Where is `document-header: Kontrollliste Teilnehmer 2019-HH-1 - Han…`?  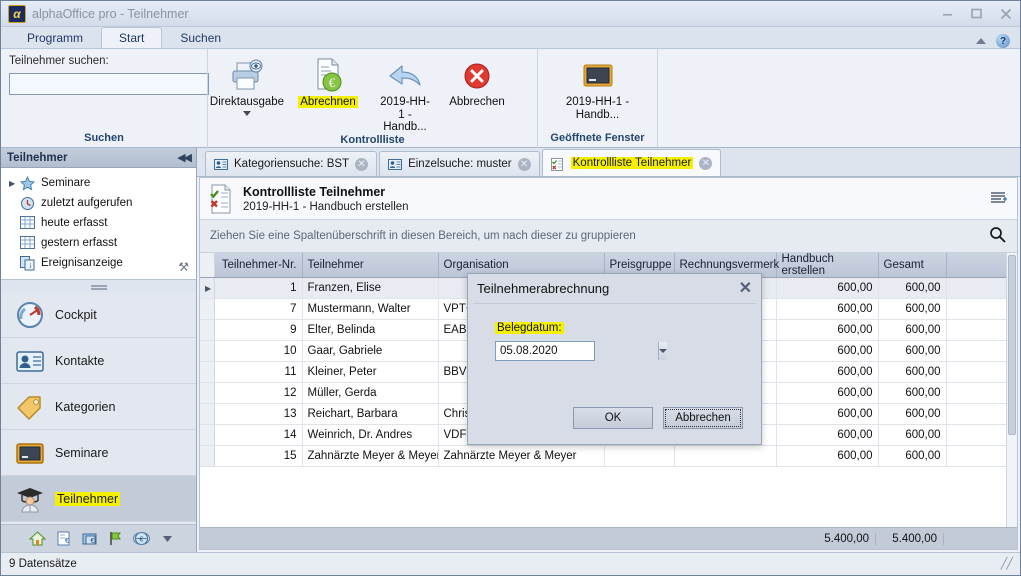 document-header: Kontrollliste Teilnehmer 2019-HH-1 - Han… is located at coordinates (608, 199).